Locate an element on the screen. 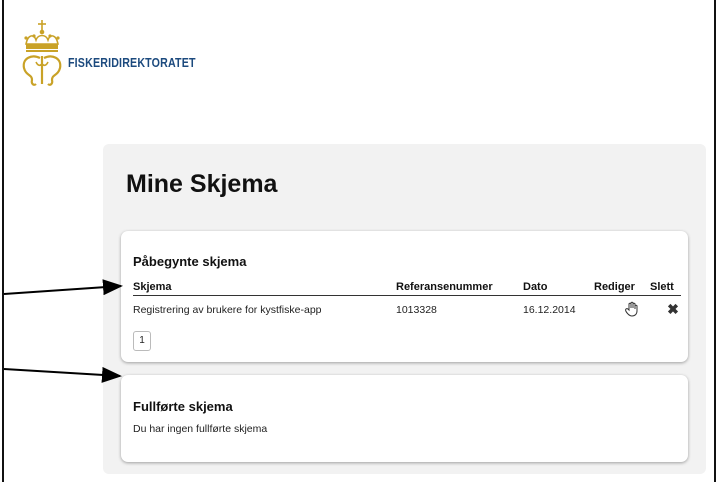 The width and height of the screenshot is (722, 482). arrow-to-completed-card is located at coordinates (62, 374).